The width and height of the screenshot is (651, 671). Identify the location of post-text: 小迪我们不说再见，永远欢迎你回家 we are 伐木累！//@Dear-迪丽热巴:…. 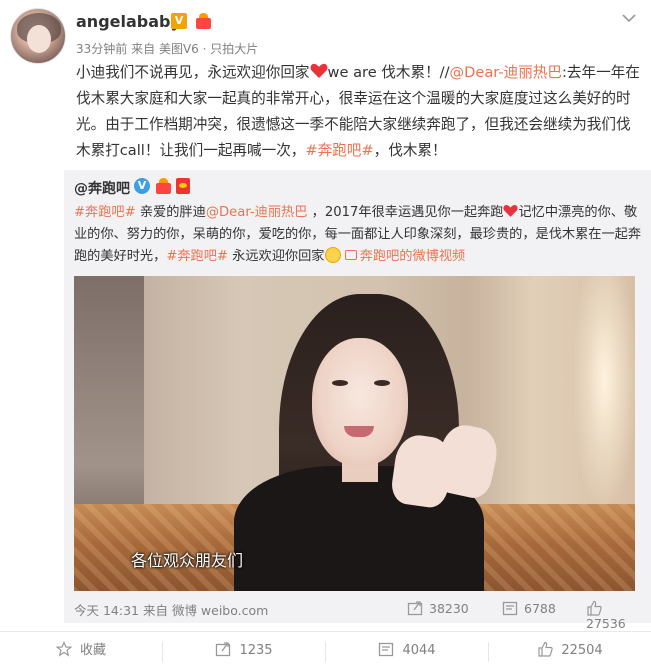
(358, 112).